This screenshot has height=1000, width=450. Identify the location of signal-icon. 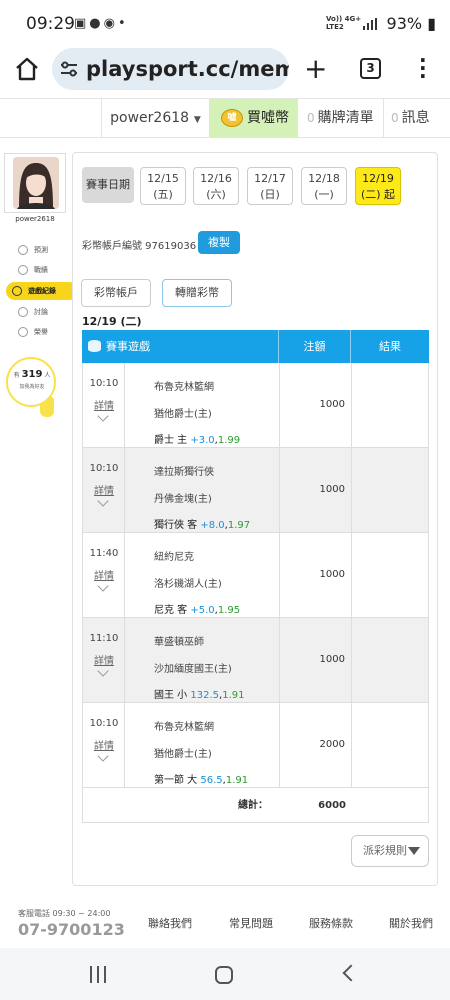
(370, 24).